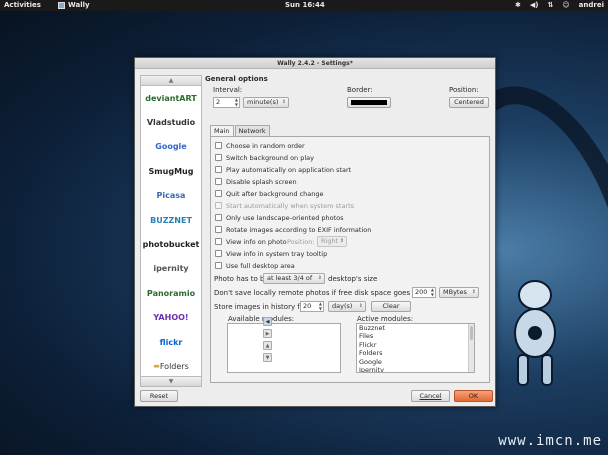 The width and height of the screenshot is (608, 455). I want to click on accessibility-icon: ☺, so click(565, 5).